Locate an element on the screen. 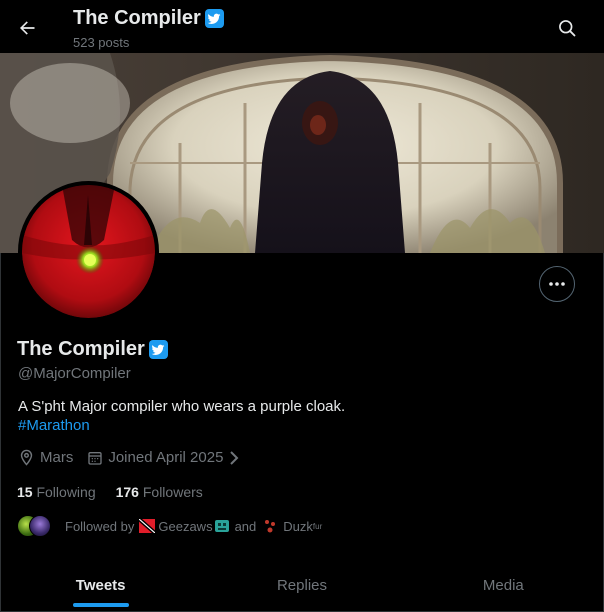 This screenshot has height=612, width=604. followers-label: Followers is located at coordinates (172, 492).